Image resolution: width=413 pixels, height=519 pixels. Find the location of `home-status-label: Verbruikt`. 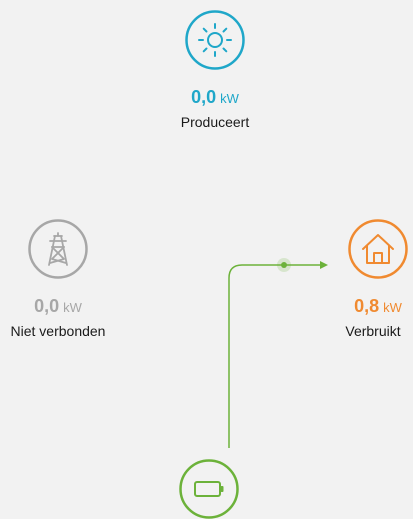

home-status-label: Verbruikt is located at coordinates (373, 331).